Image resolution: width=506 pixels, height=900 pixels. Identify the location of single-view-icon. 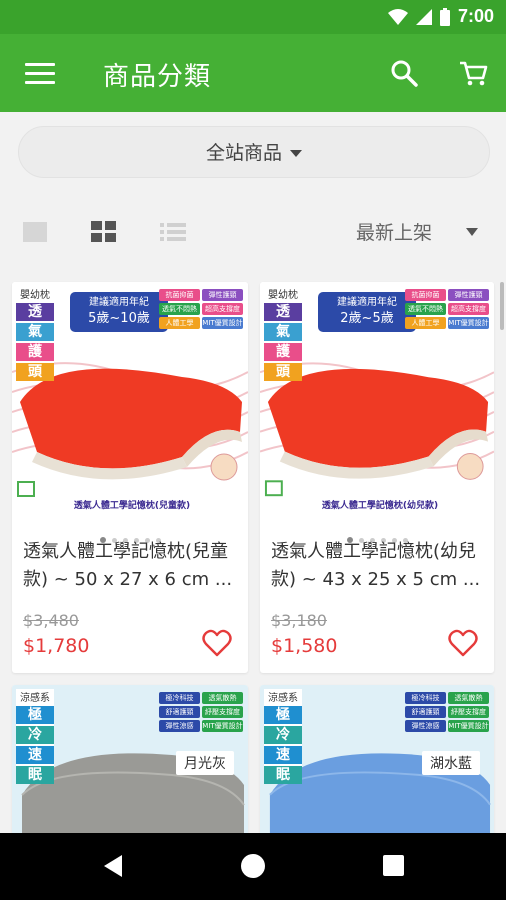
(35, 232).